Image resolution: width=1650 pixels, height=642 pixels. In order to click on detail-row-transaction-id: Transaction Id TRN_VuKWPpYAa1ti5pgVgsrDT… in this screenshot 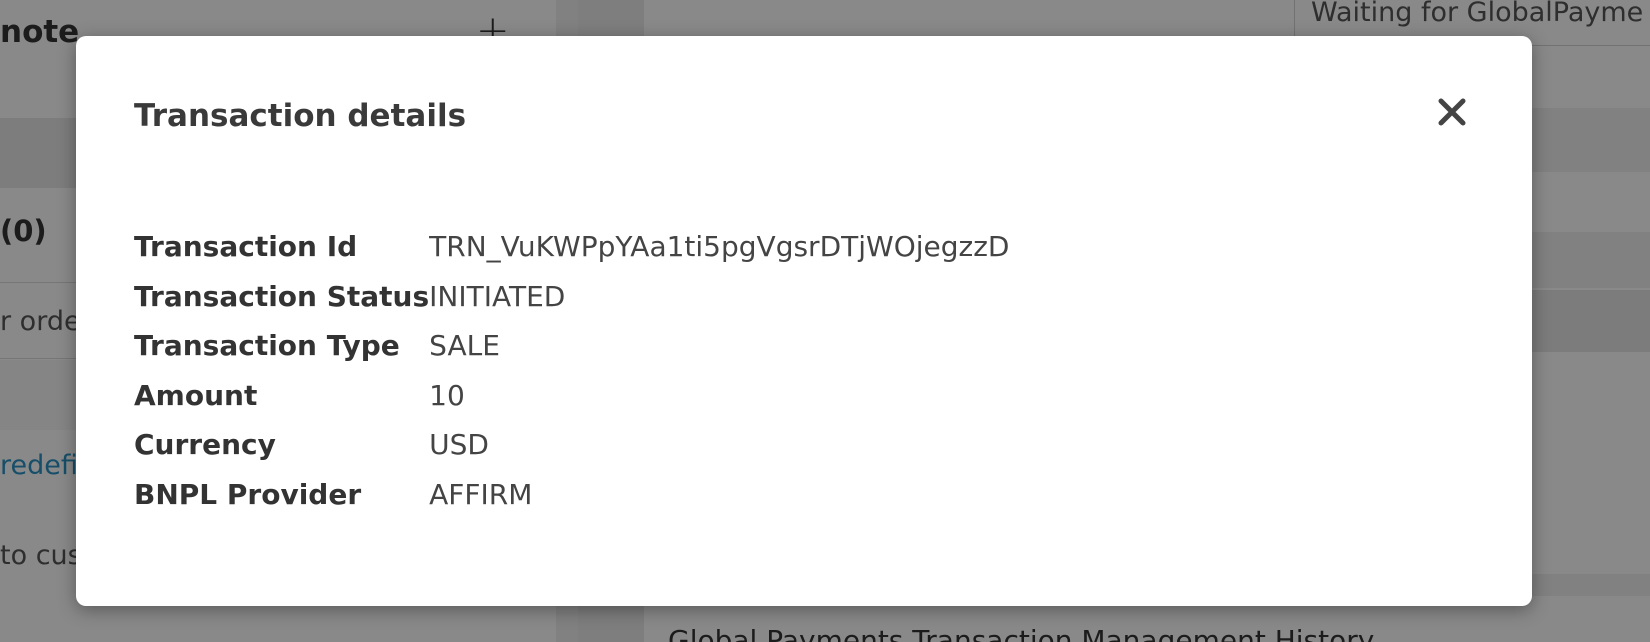, I will do `click(571, 247)`.